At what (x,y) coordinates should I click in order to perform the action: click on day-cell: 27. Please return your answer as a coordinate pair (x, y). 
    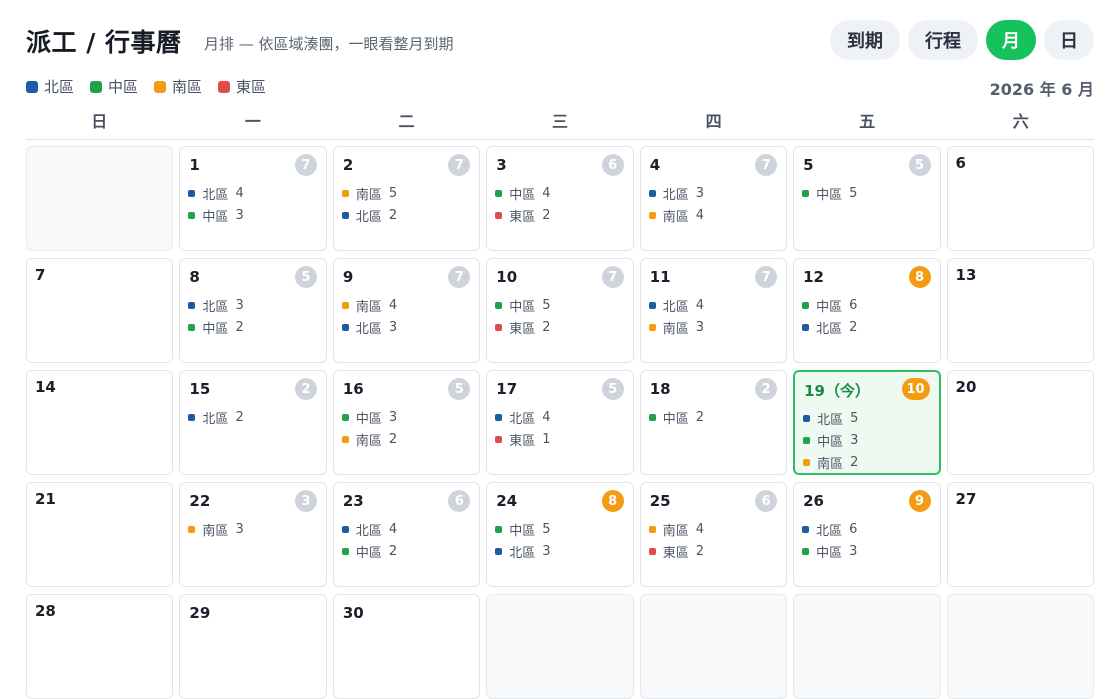
    Looking at the image, I should click on (1020, 534).